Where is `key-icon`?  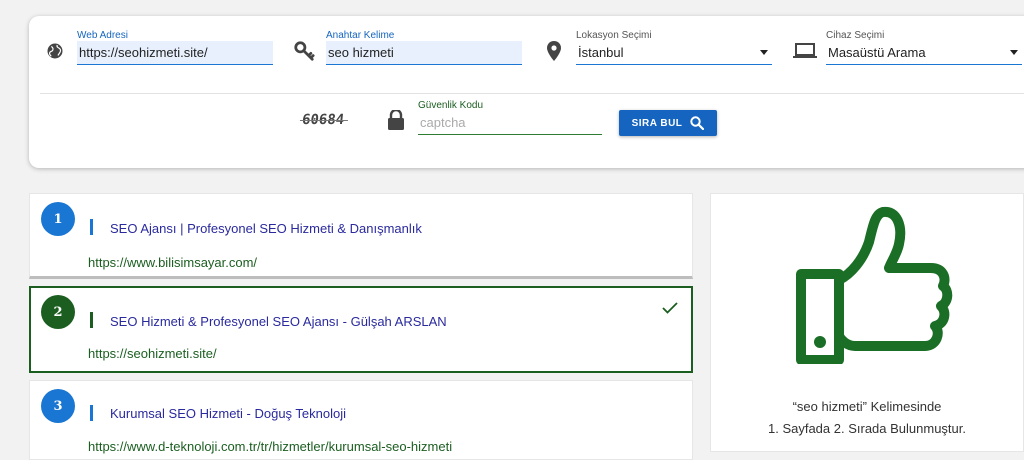 key-icon is located at coordinates (304, 51).